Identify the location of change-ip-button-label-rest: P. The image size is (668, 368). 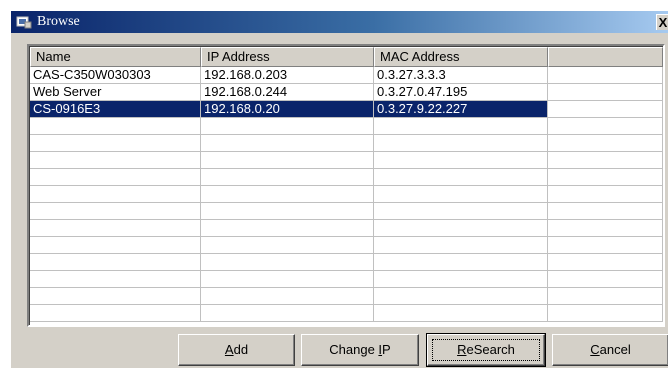
(386, 349).